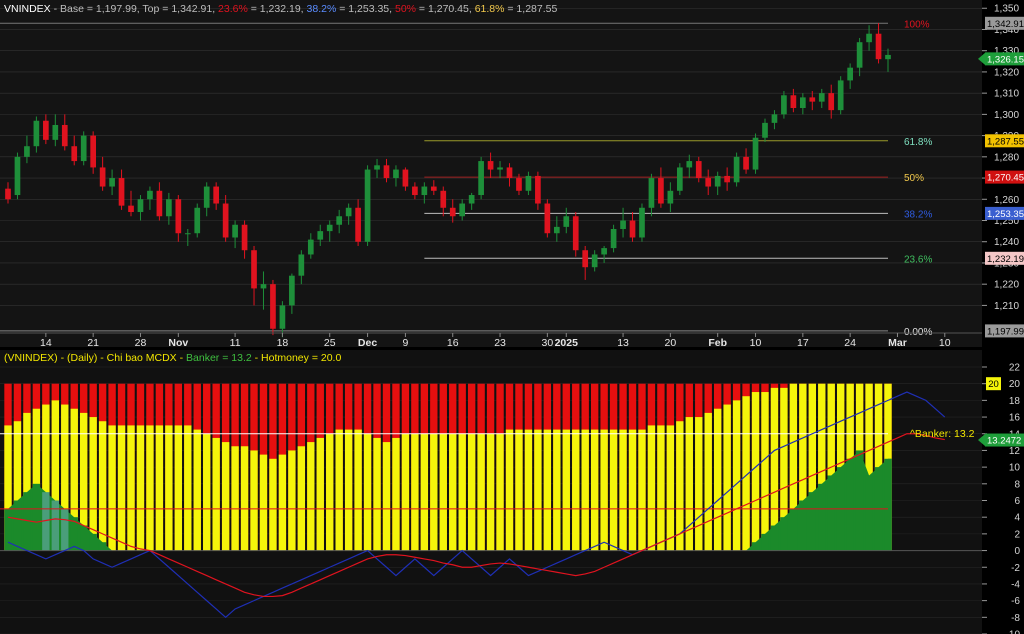 The image size is (1024, 634). Describe the element at coordinates (1001, 492) in the screenshot. I see `mcdx-axis: -10-8-6-4-20246810121416182022 2013.2472` at that location.